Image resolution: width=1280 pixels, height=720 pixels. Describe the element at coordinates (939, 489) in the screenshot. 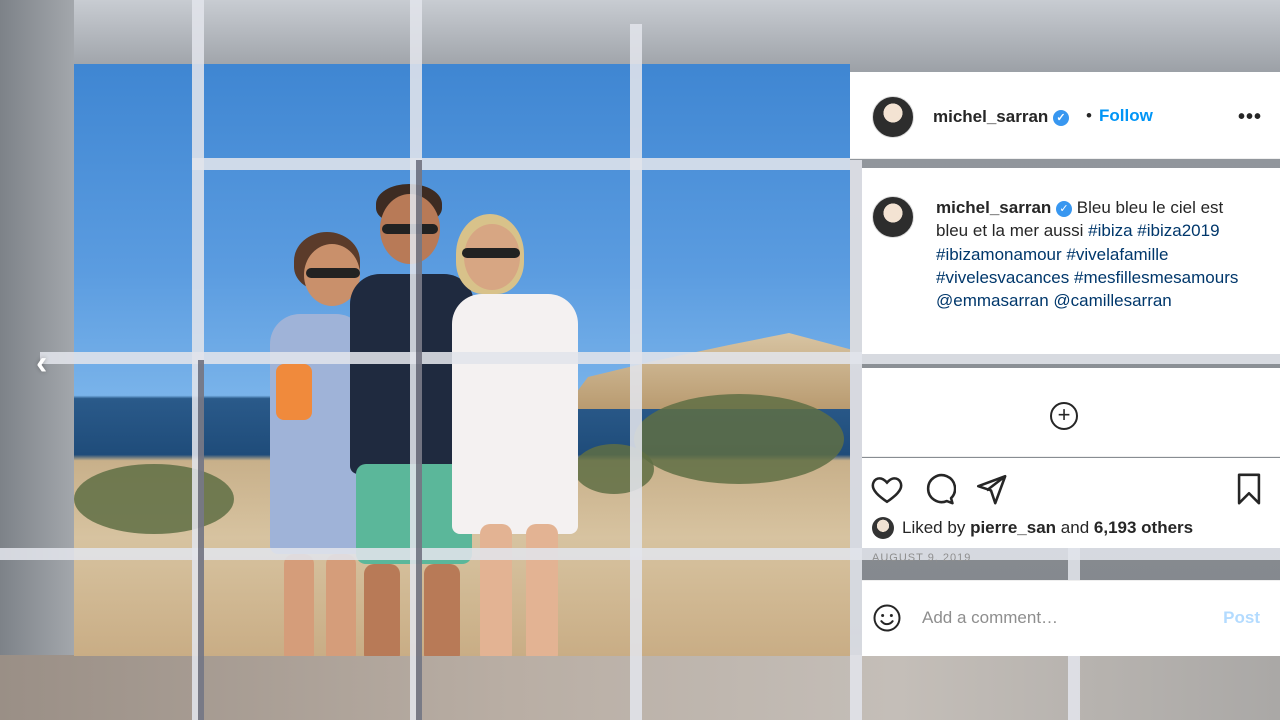

I see `comment-icon` at that location.